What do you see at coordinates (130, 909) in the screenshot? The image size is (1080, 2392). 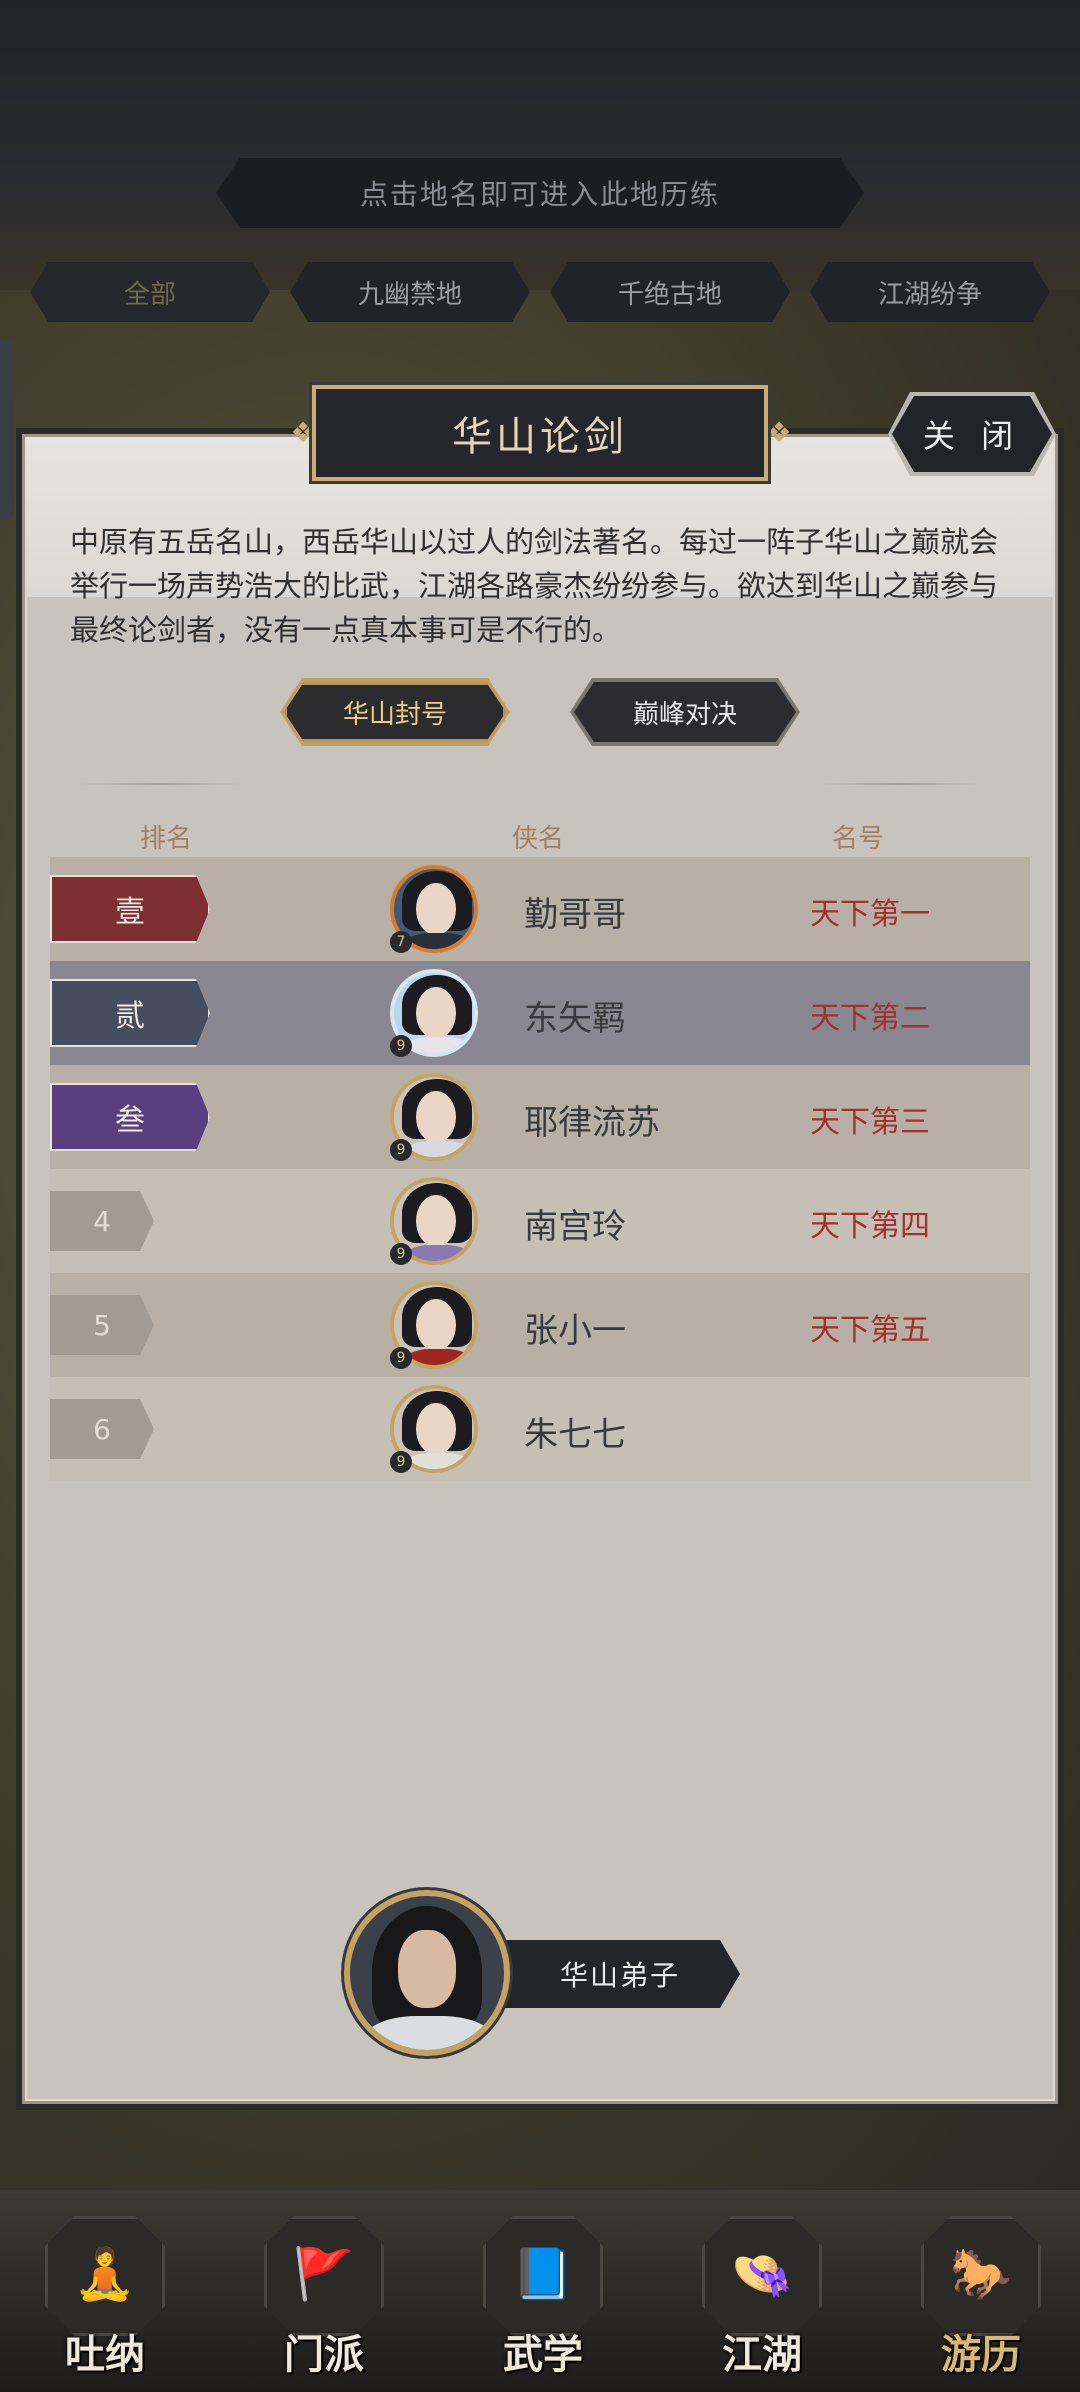 I see `rank-badge: 壹` at bounding box center [130, 909].